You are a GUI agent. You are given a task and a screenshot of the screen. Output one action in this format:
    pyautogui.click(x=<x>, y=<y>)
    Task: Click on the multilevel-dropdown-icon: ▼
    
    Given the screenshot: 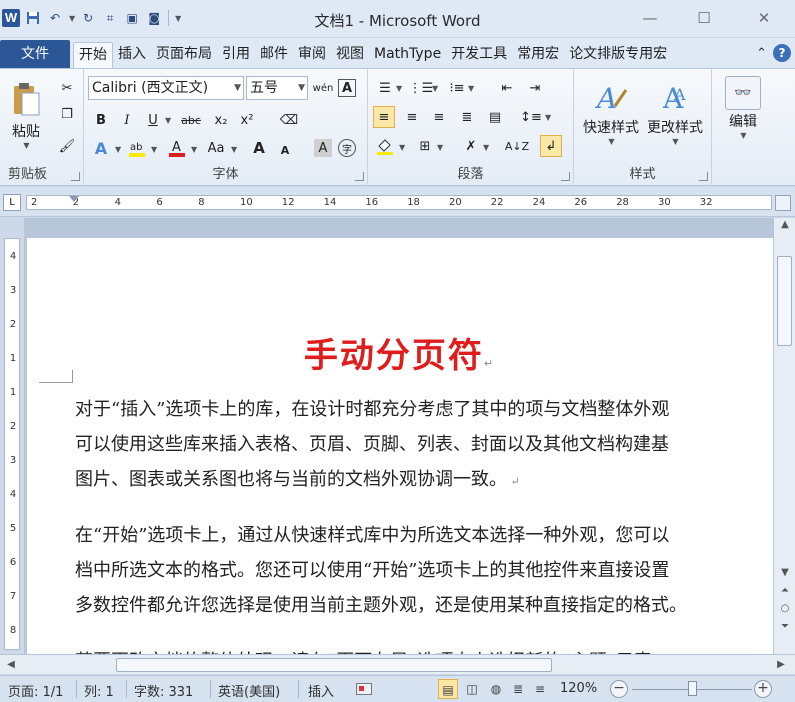 What is the action you would take?
    pyautogui.click(x=471, y=88)
    